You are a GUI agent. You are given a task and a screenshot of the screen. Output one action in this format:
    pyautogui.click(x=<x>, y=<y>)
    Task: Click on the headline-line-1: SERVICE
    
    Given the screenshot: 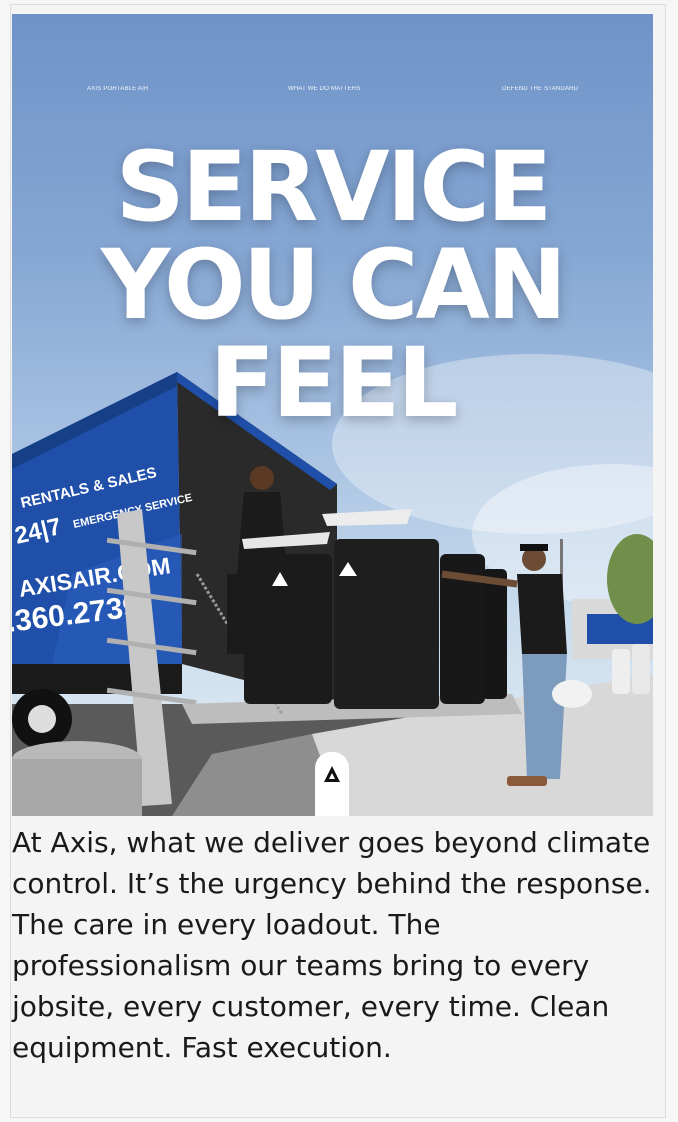 What is the action you would take?
    pyautogui.click(x=334, y=187)
    